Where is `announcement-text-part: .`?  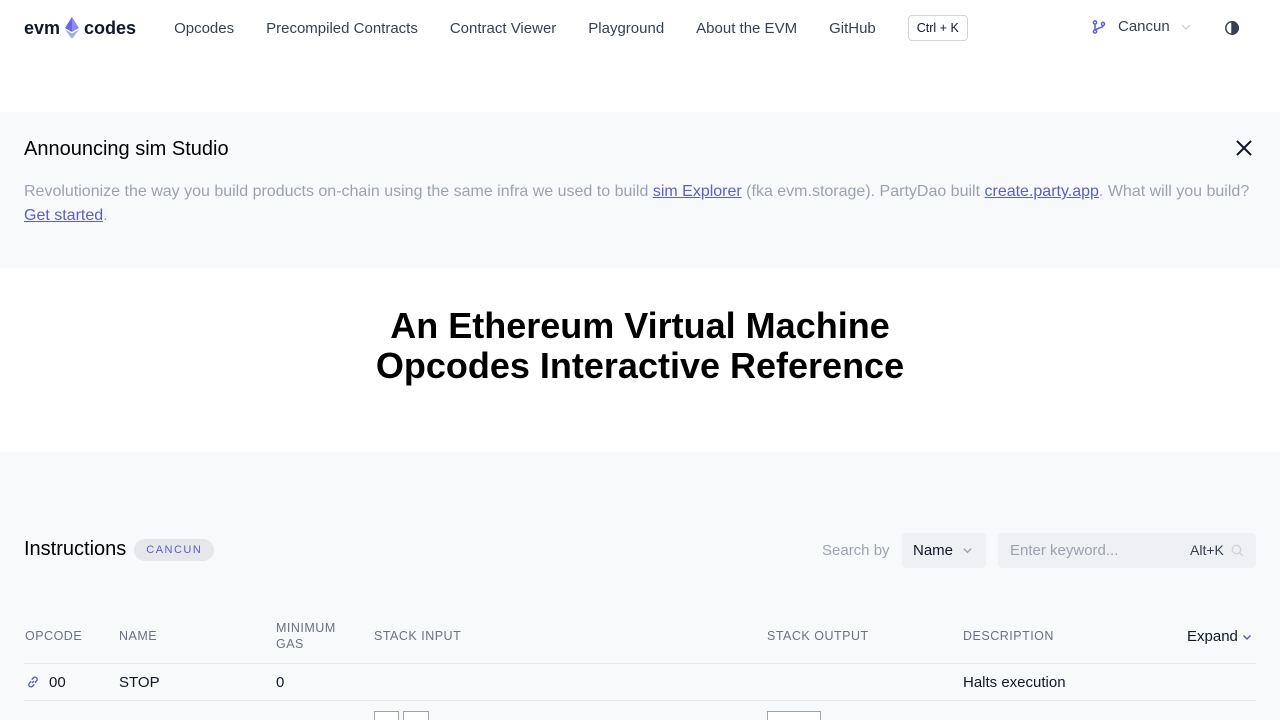
announcement-text-part: . is located at coordinates (105, 215).